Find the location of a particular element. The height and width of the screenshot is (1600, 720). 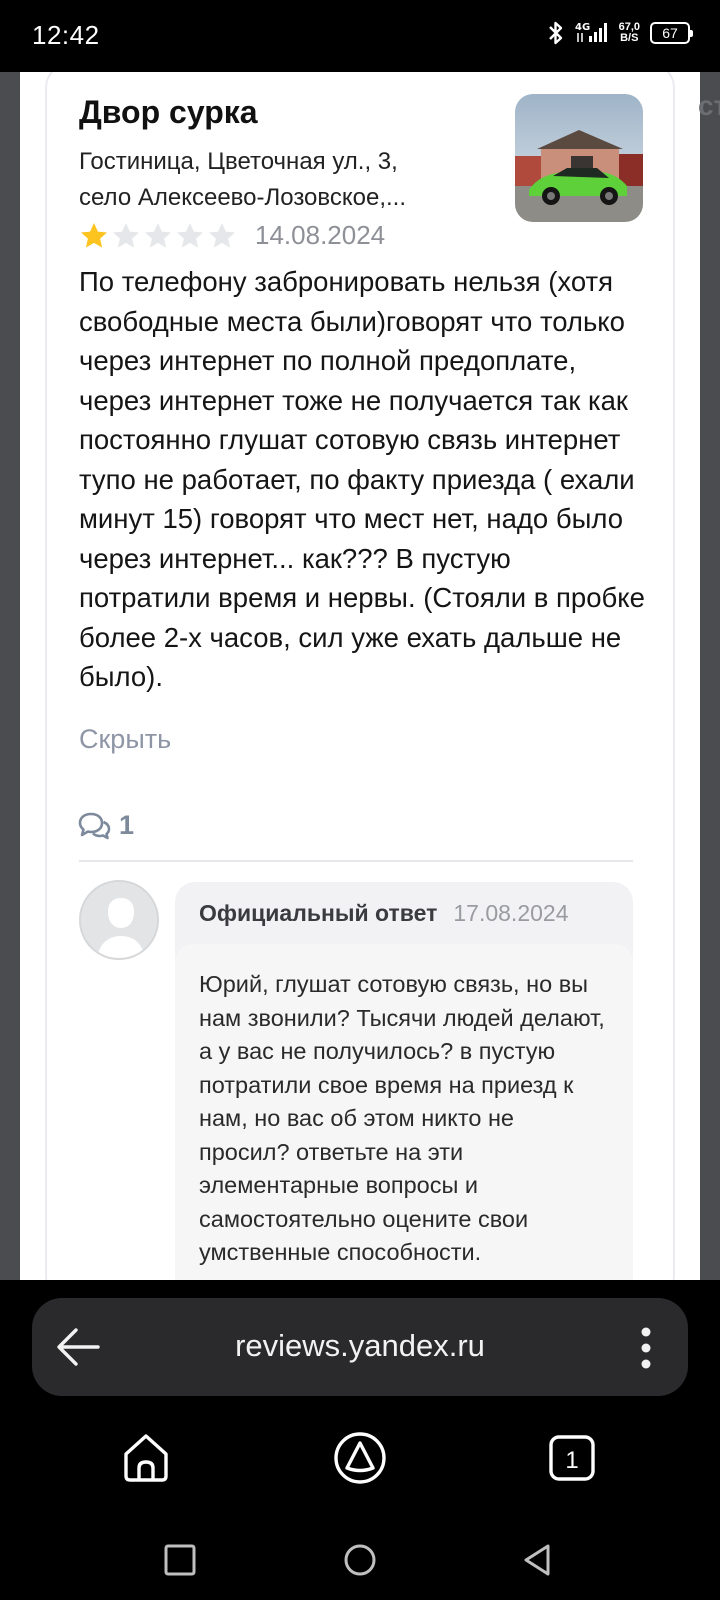

rating-stars is located at coordinates (158, 236).